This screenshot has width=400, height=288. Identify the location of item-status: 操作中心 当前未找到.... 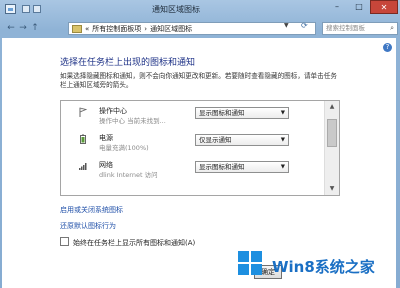
(132, 121).